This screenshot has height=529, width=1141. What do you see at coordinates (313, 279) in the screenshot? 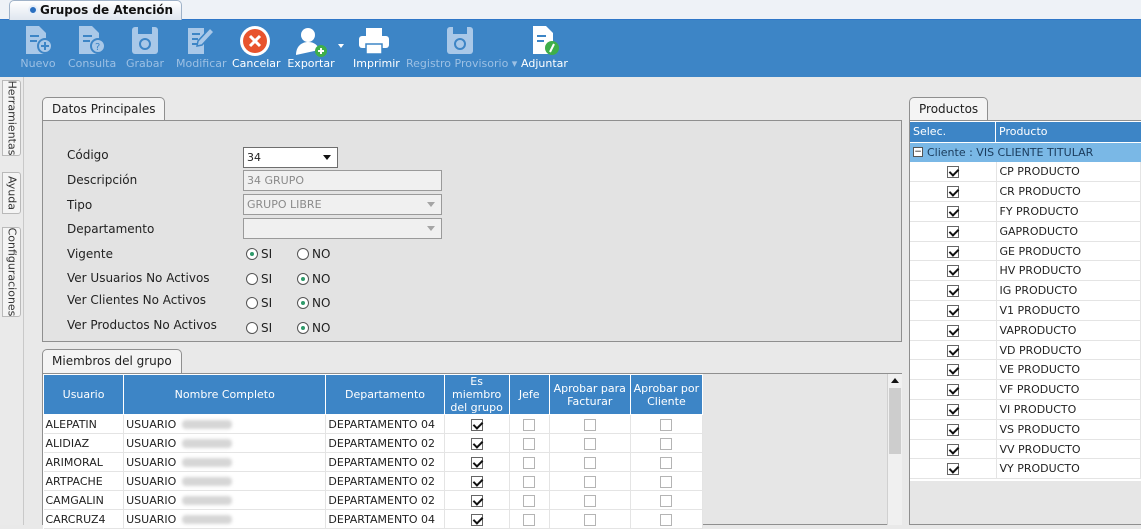
I see `ver-usuarios-no-radio: NO` at bounding box center [313, 279].